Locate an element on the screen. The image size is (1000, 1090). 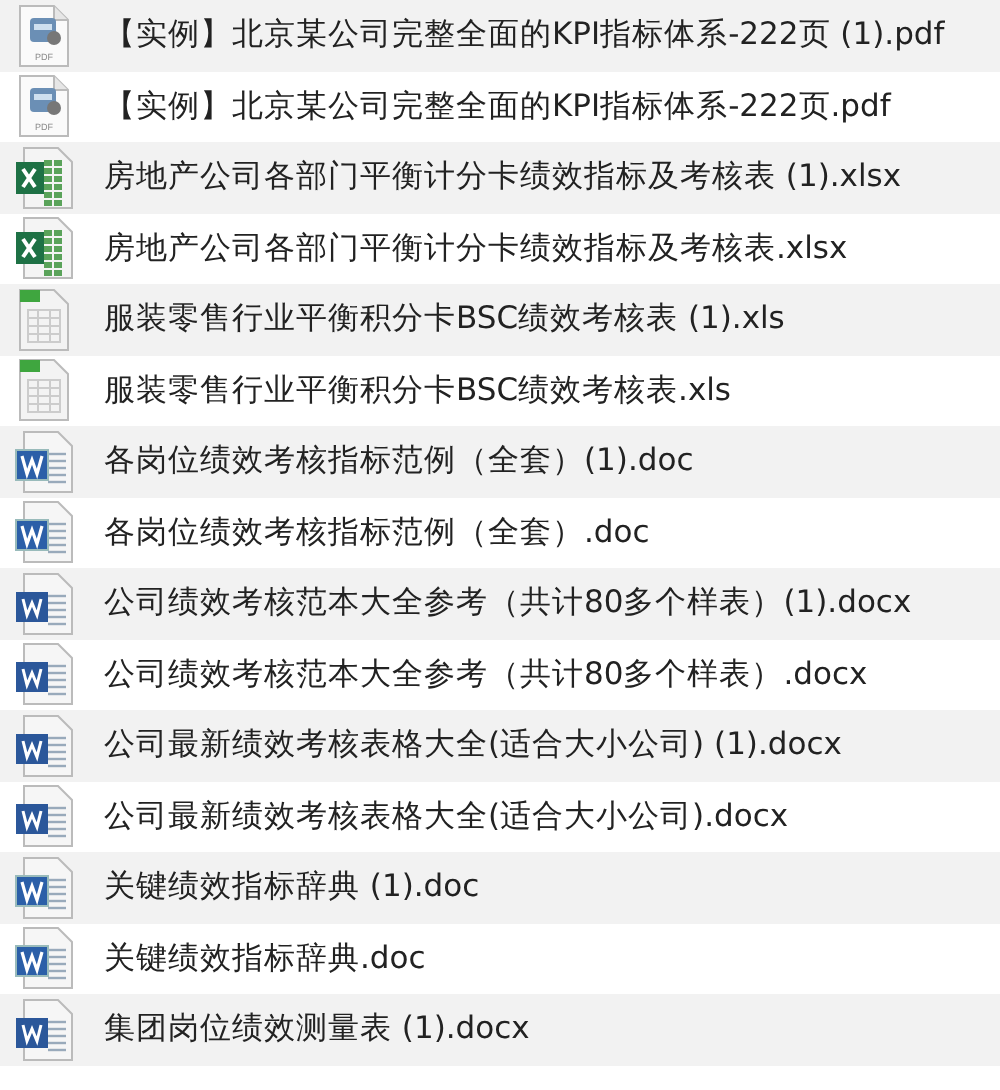
file-row: 公司绩效考核范本大全参考（共计80多个样表）(1).docx is located at coordinates (500, 603).